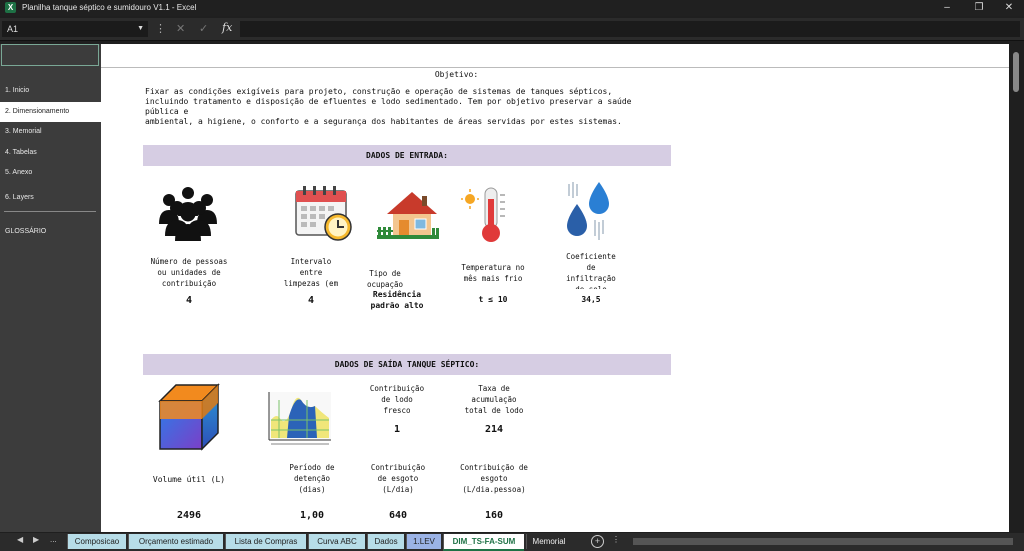  I want to click on tab-lista-de-compras: Lista de Compras, so click(265, 541).